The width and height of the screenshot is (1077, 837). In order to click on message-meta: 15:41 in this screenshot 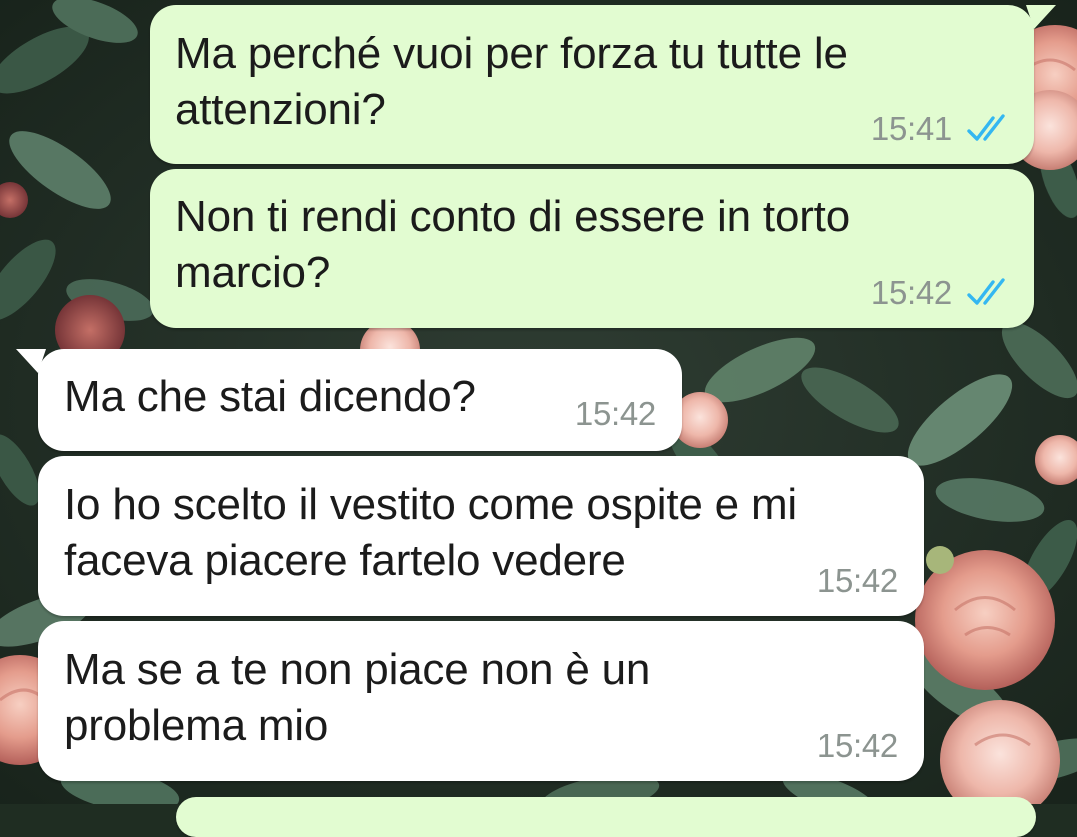, I will do `click(941, 129)`.